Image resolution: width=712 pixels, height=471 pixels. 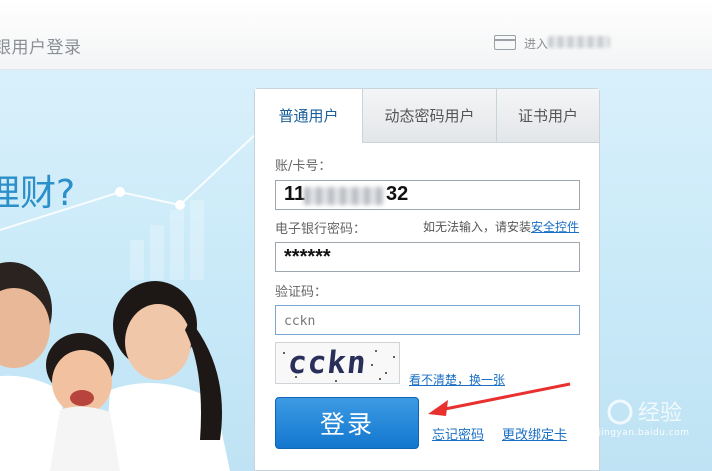 I want to click on account-label: 账/卡号：, so click(x=303, y=166).